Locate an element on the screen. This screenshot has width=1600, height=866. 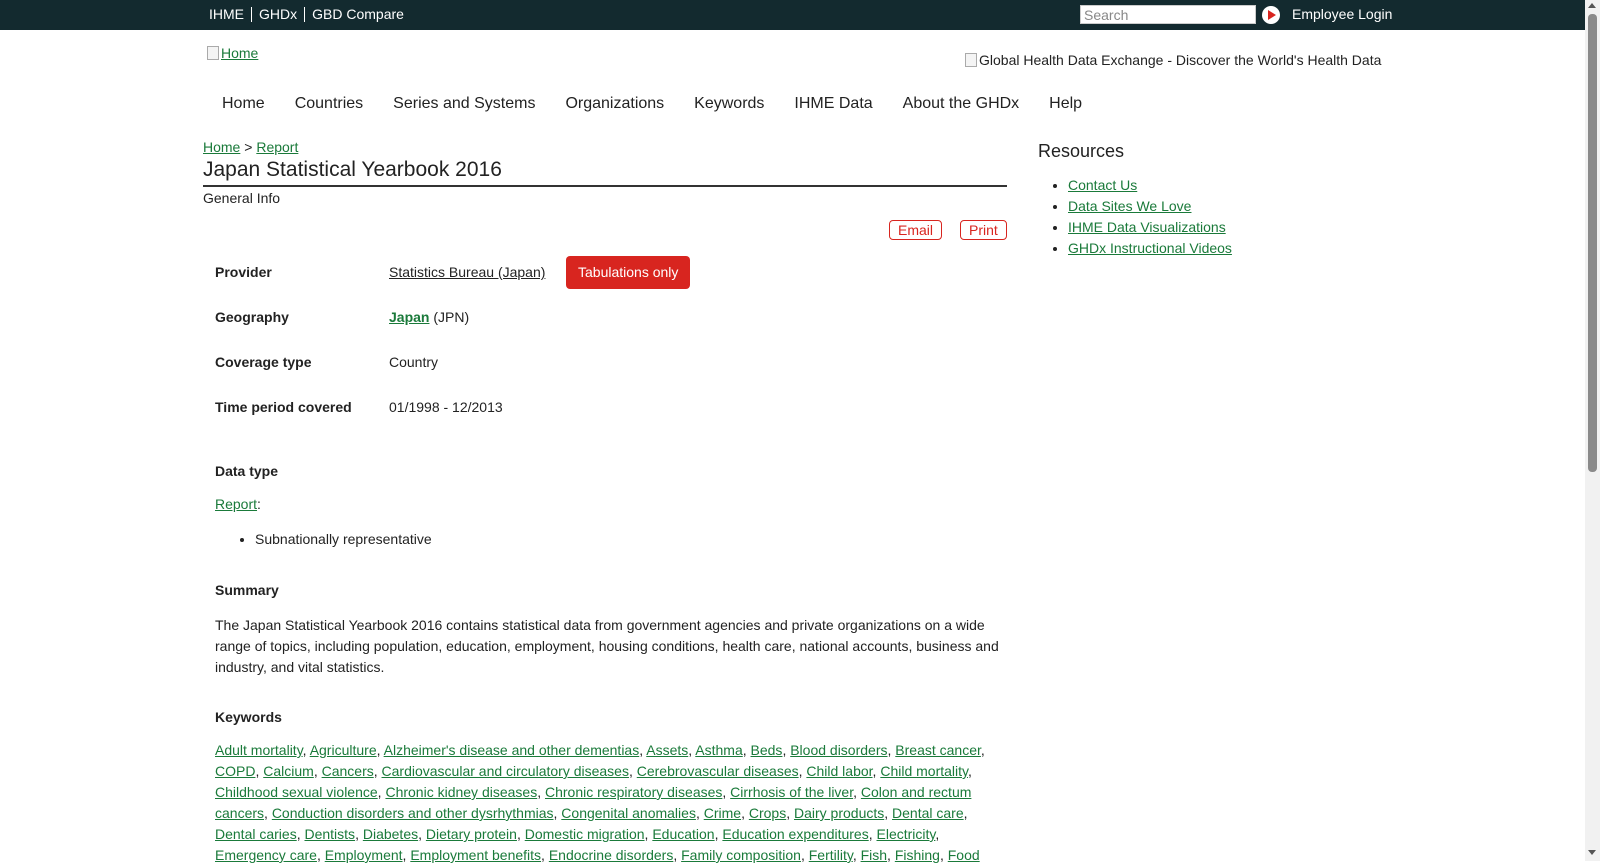
email-button: Email is located at coordinates (916, 230).